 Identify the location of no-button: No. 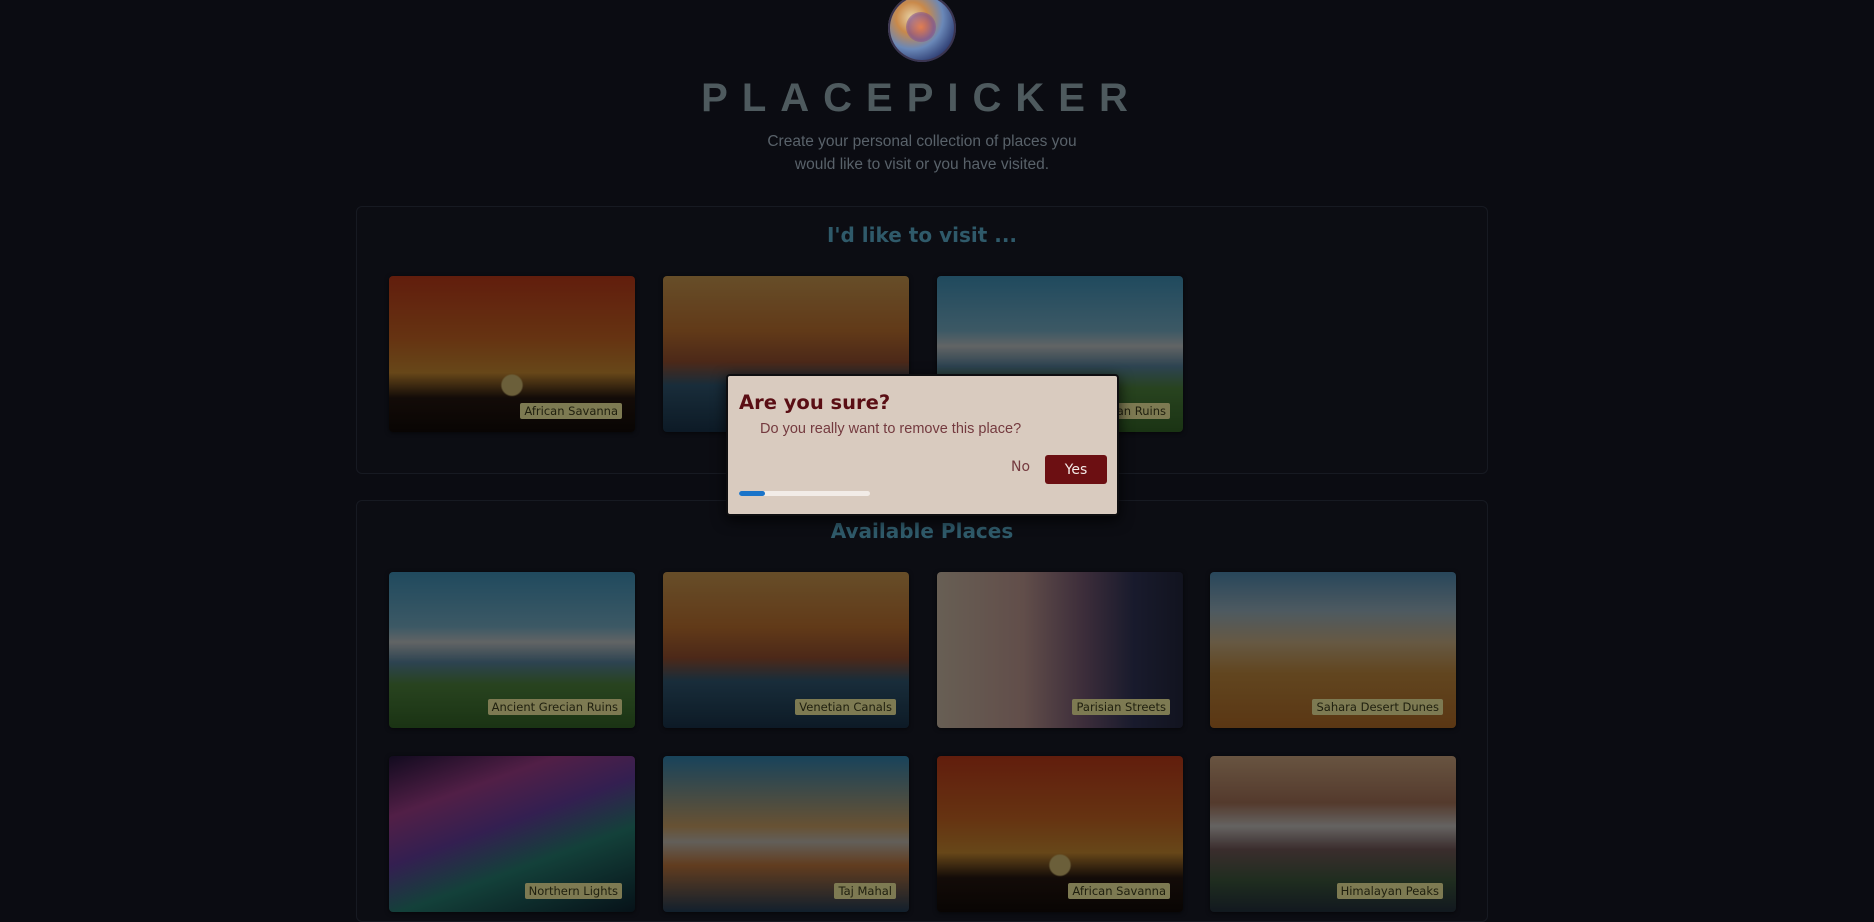
(1020, 467).